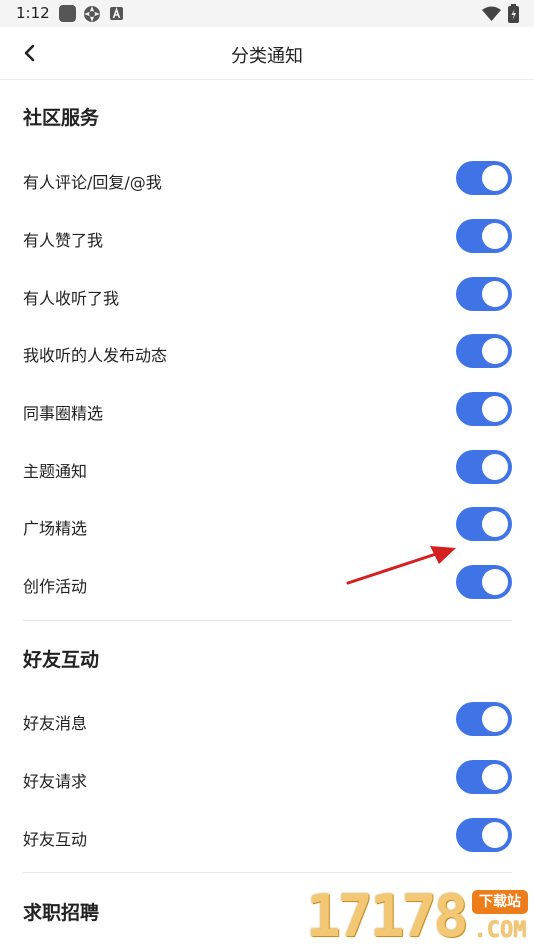 The height and width of the screenshot is (950, 534). I want to click on toggle-friend-interaction, so click(484, 835).